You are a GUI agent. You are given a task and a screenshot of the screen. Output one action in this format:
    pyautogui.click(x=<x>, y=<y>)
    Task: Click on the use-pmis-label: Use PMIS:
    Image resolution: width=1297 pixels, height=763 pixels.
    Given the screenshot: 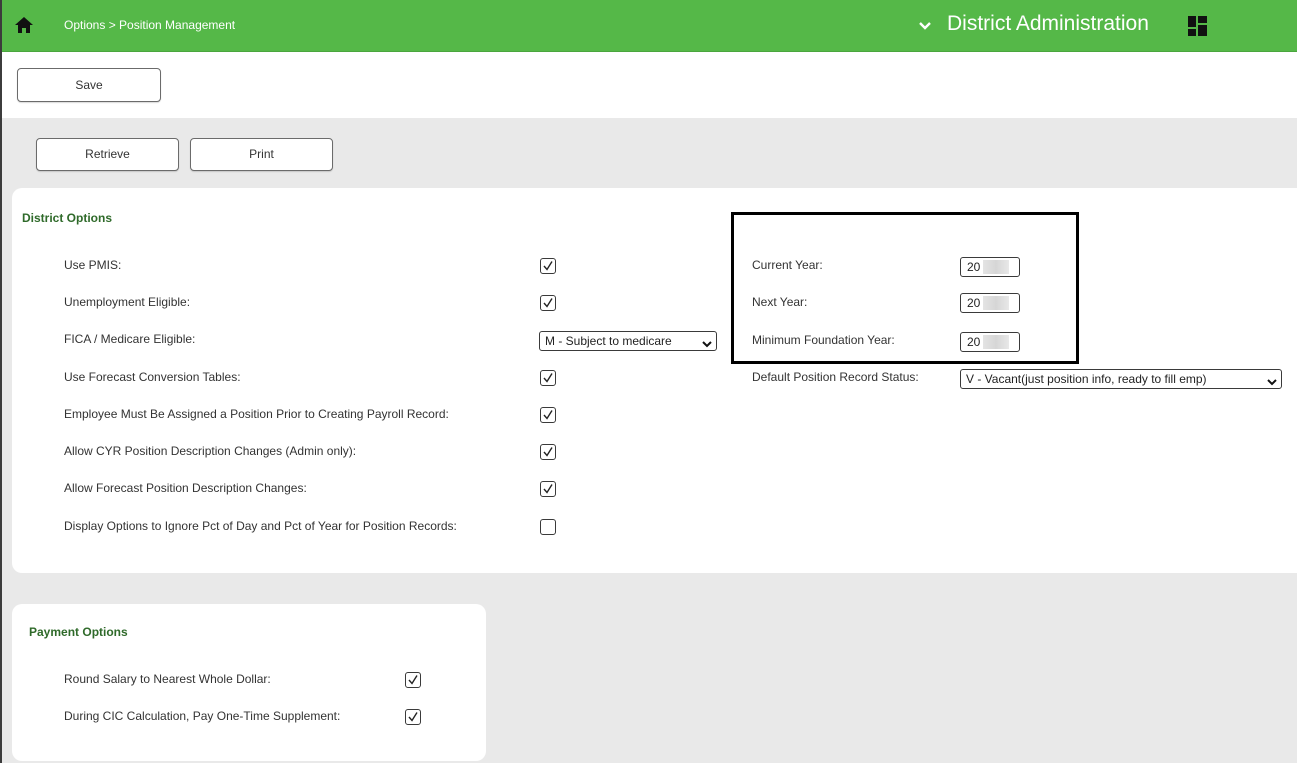 What is the action you would take?
    pyautogui.click(x=93, y=265)
    